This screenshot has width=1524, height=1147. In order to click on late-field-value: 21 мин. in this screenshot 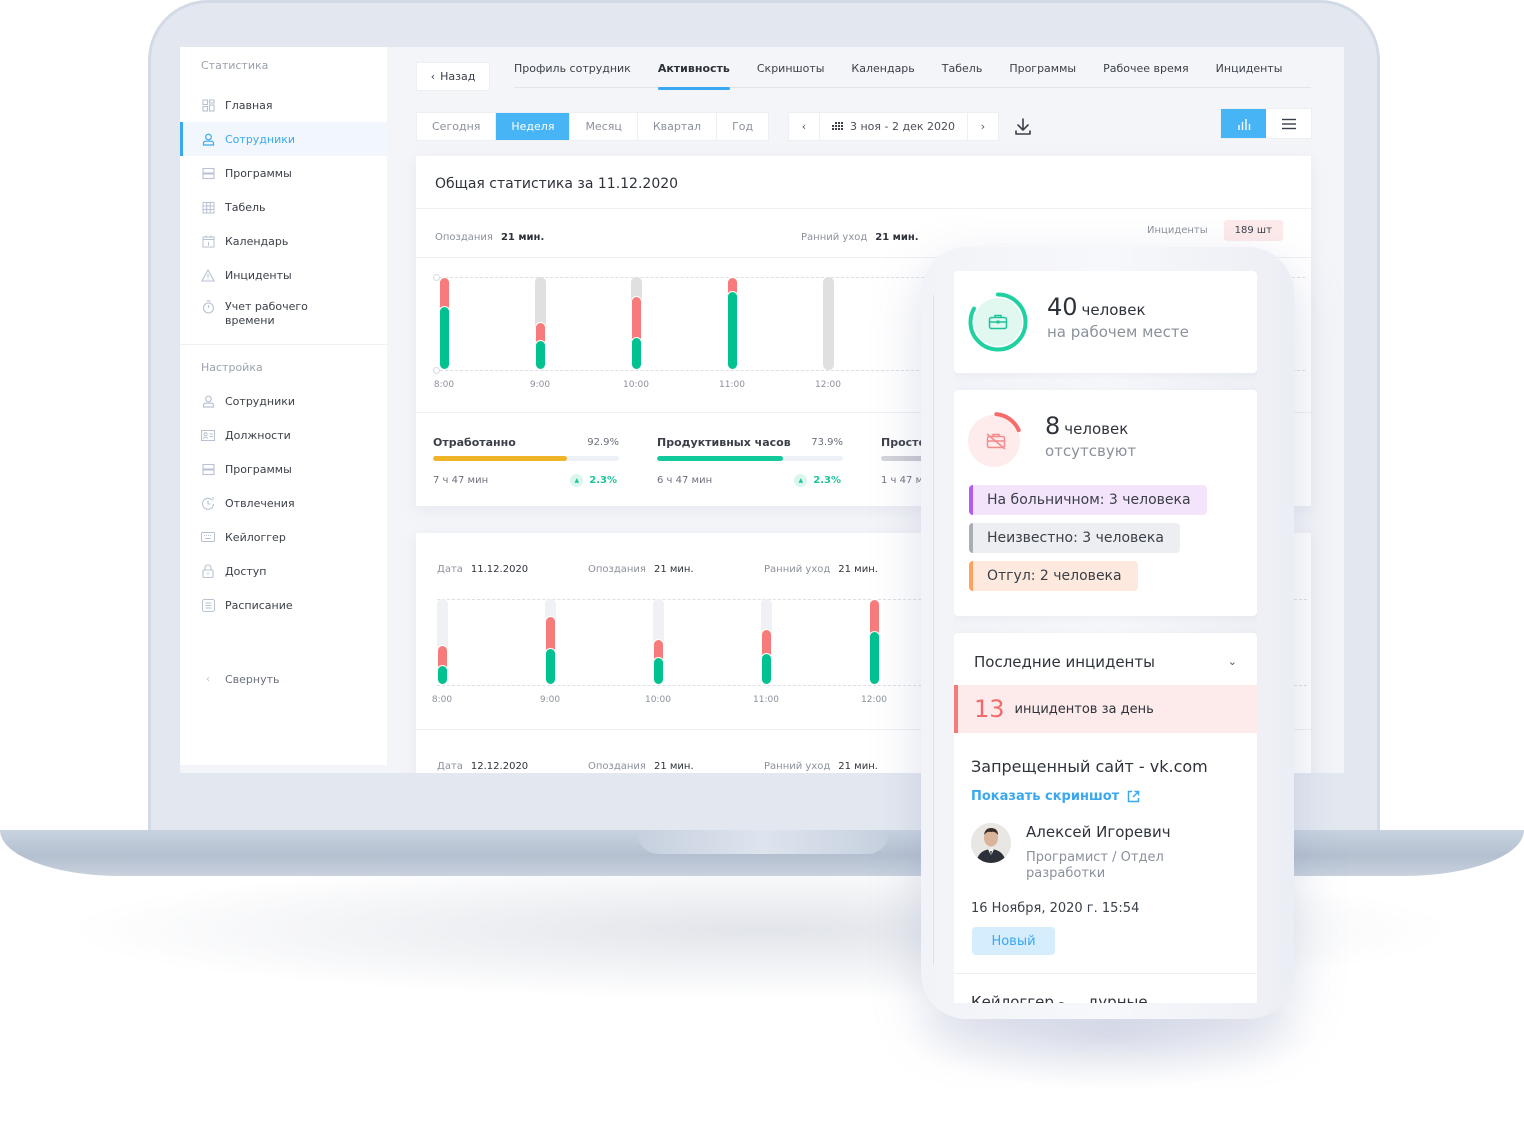, I will do `click(673, 766)`.